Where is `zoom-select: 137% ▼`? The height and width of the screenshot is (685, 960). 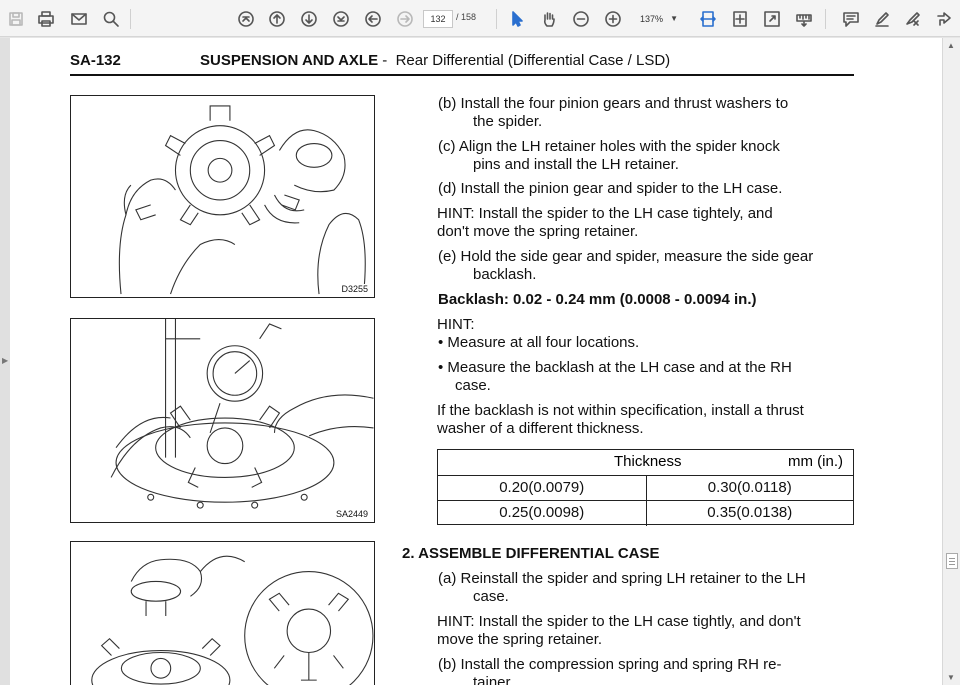 zoom-select: 137% ▼ is located at coordinates (659, 19).